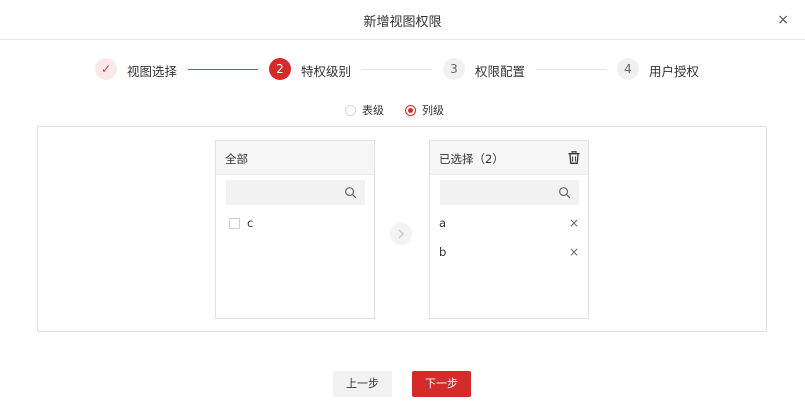 Image resolution: width=805 pixels, height=416 pixels. I want to click on selected-panel-header: 已选择（2）, so click(509, 158).